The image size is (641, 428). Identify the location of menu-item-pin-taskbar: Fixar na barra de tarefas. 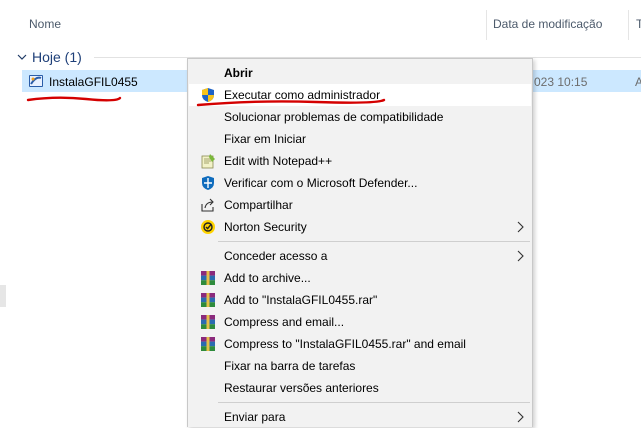
(360, 366).